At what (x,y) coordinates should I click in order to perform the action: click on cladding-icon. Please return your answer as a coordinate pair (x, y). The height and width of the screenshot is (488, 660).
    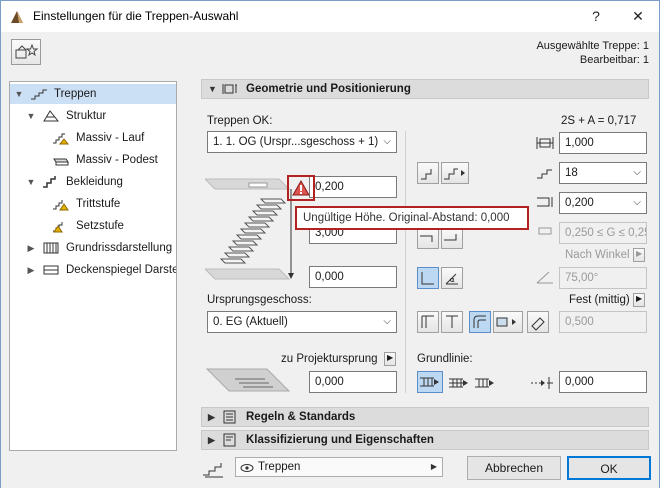
    Looking at the image, I should click on (49, 182).